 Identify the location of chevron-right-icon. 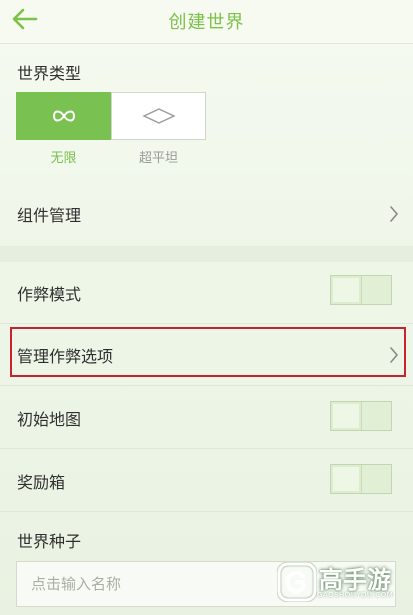
(394, 214).